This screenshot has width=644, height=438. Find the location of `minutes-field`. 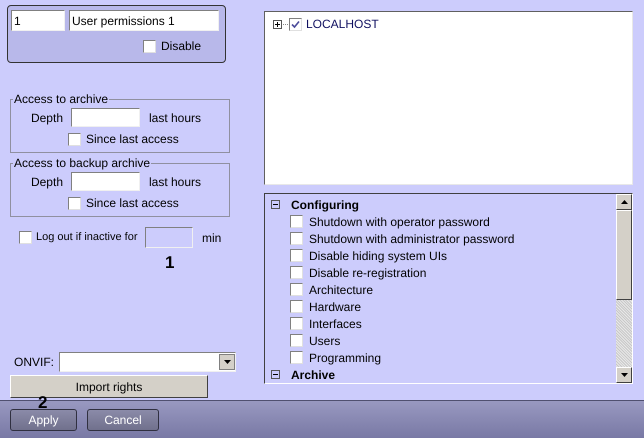

minutes-field is located at coordinates (169, 237).